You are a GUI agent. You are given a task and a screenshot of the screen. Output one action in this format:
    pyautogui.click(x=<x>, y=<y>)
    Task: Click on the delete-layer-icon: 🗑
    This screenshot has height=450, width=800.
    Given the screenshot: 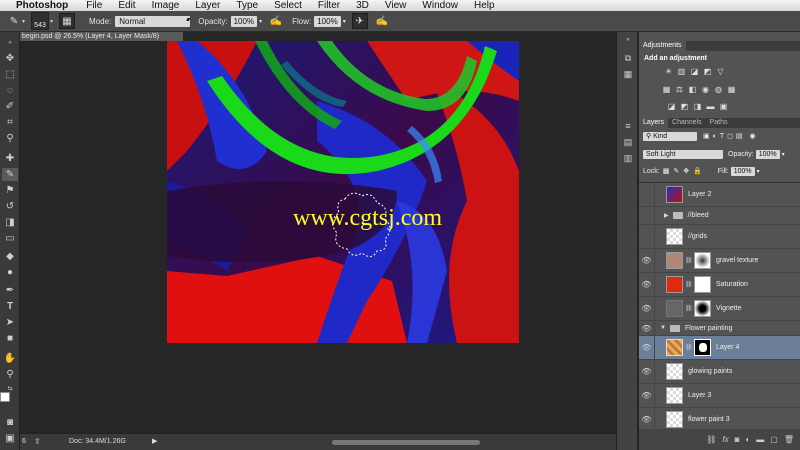 What is the action you would take?
    pyautogui.click(x=789, y=439)
    